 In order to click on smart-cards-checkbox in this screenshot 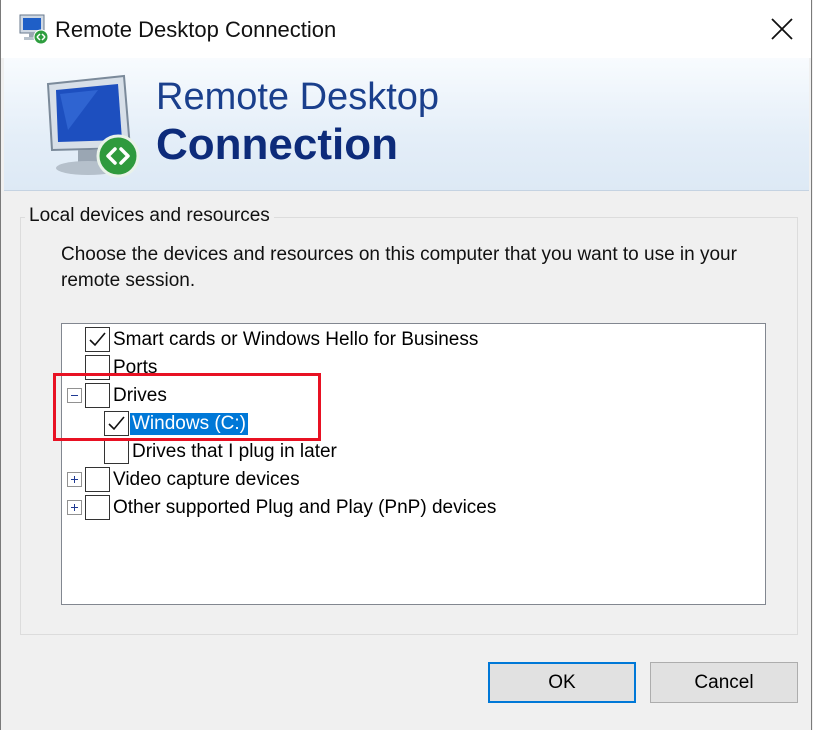, I will do `click(97, 339)`.